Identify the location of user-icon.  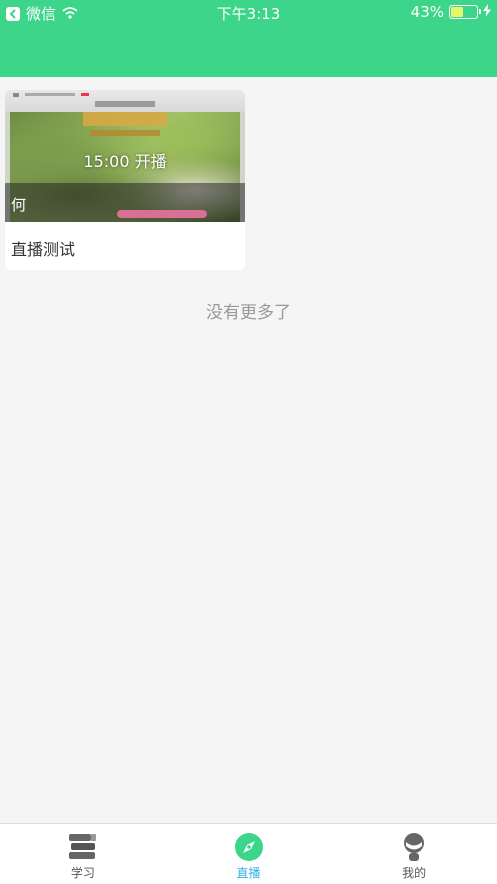
(414, 847).